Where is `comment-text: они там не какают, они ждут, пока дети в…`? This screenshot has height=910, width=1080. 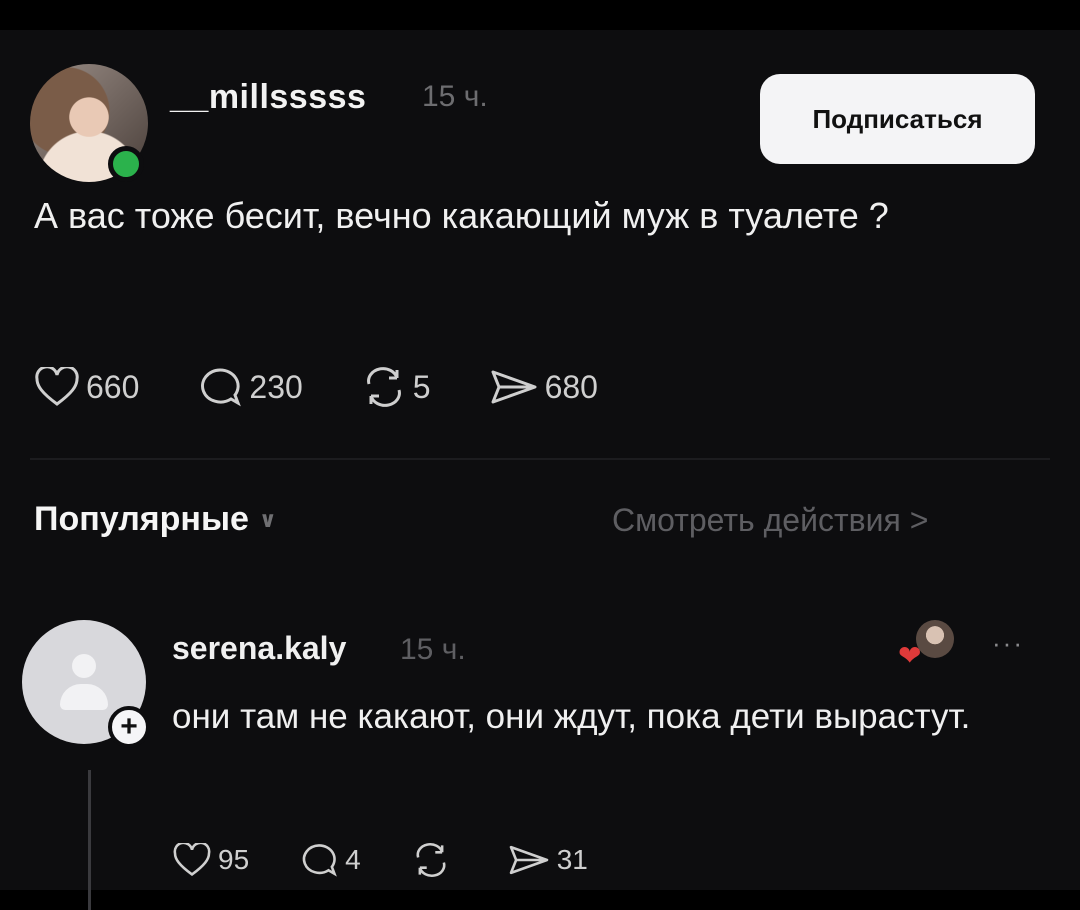 comment-text: они там не какают, они ждут, пока дети в… is located at coordinates (571, 716).